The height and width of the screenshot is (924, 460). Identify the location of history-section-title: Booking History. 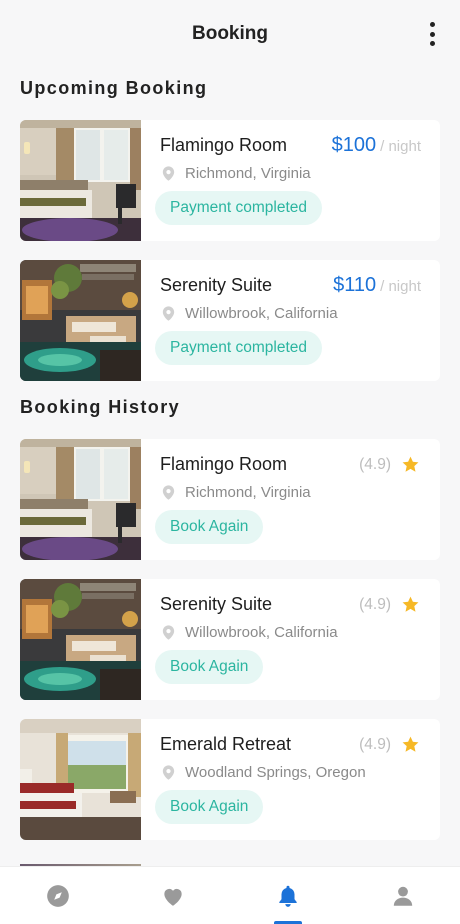
(100, 407).